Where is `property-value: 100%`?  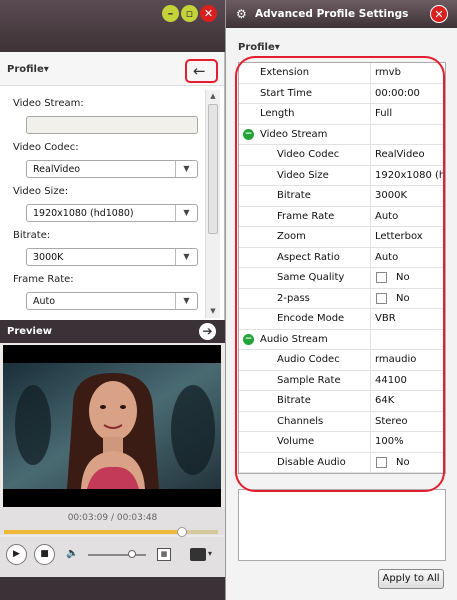 property-value: 100% is located at coordinates (410, 441).